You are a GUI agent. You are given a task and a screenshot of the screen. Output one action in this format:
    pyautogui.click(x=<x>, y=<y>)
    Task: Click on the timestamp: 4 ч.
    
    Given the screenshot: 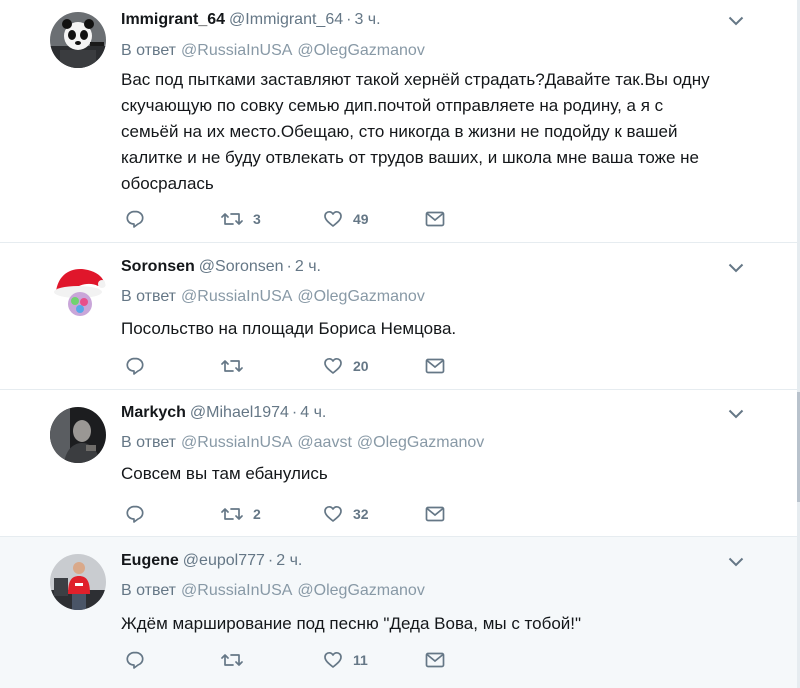 What is the action you would take?
    pyautogui.click(x=313, y=412)
    